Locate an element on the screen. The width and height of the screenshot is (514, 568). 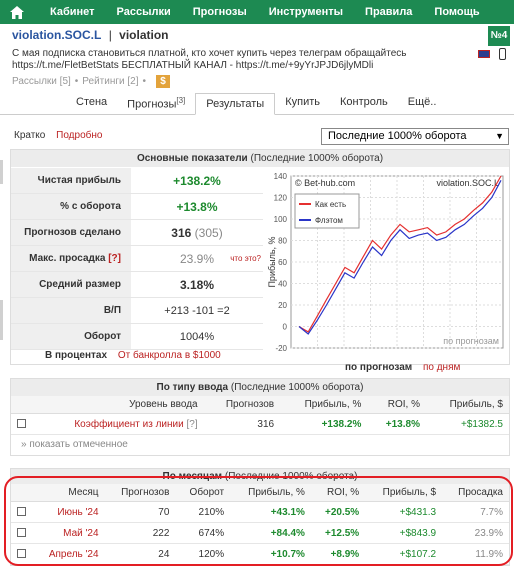
stat-row: Макс. просадка [?] 23.9% что это? is located at coordinates (137, 259).